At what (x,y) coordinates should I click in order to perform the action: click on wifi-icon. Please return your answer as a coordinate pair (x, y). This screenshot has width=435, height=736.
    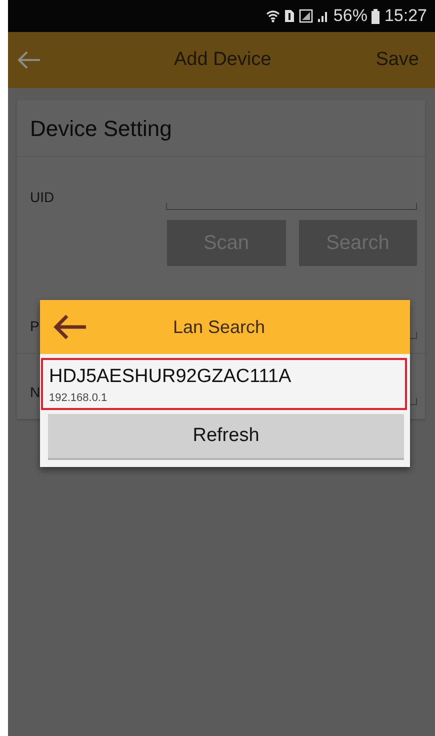
    Looking at the image, I should click on (273, 16).